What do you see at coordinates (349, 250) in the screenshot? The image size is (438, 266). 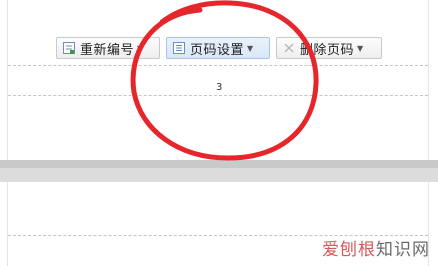 I see `watermark-brand: 爱刨根` at bounding box center [349, 250].